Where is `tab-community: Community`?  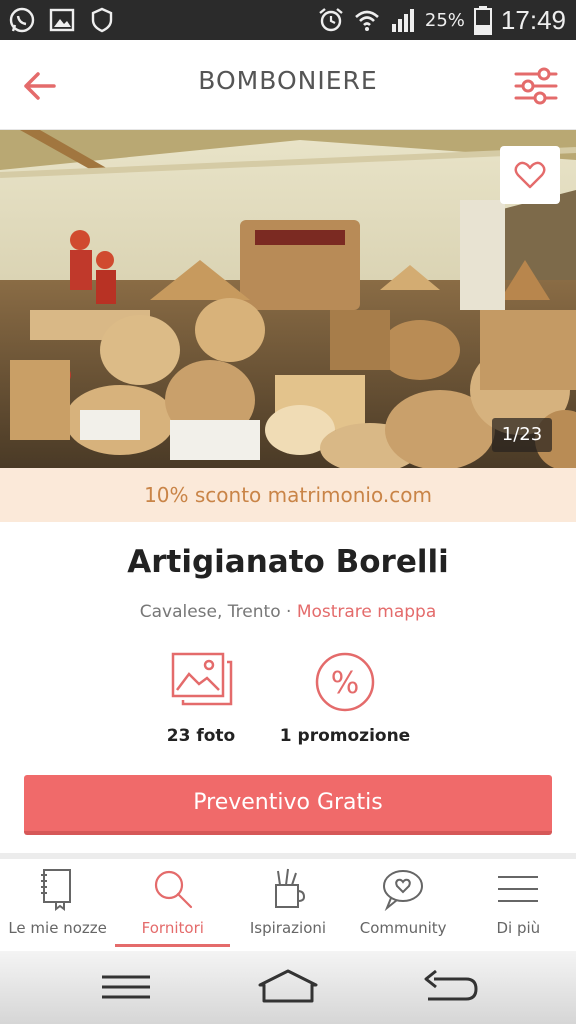 tab-community: Community is located at coordinates (403, 905).